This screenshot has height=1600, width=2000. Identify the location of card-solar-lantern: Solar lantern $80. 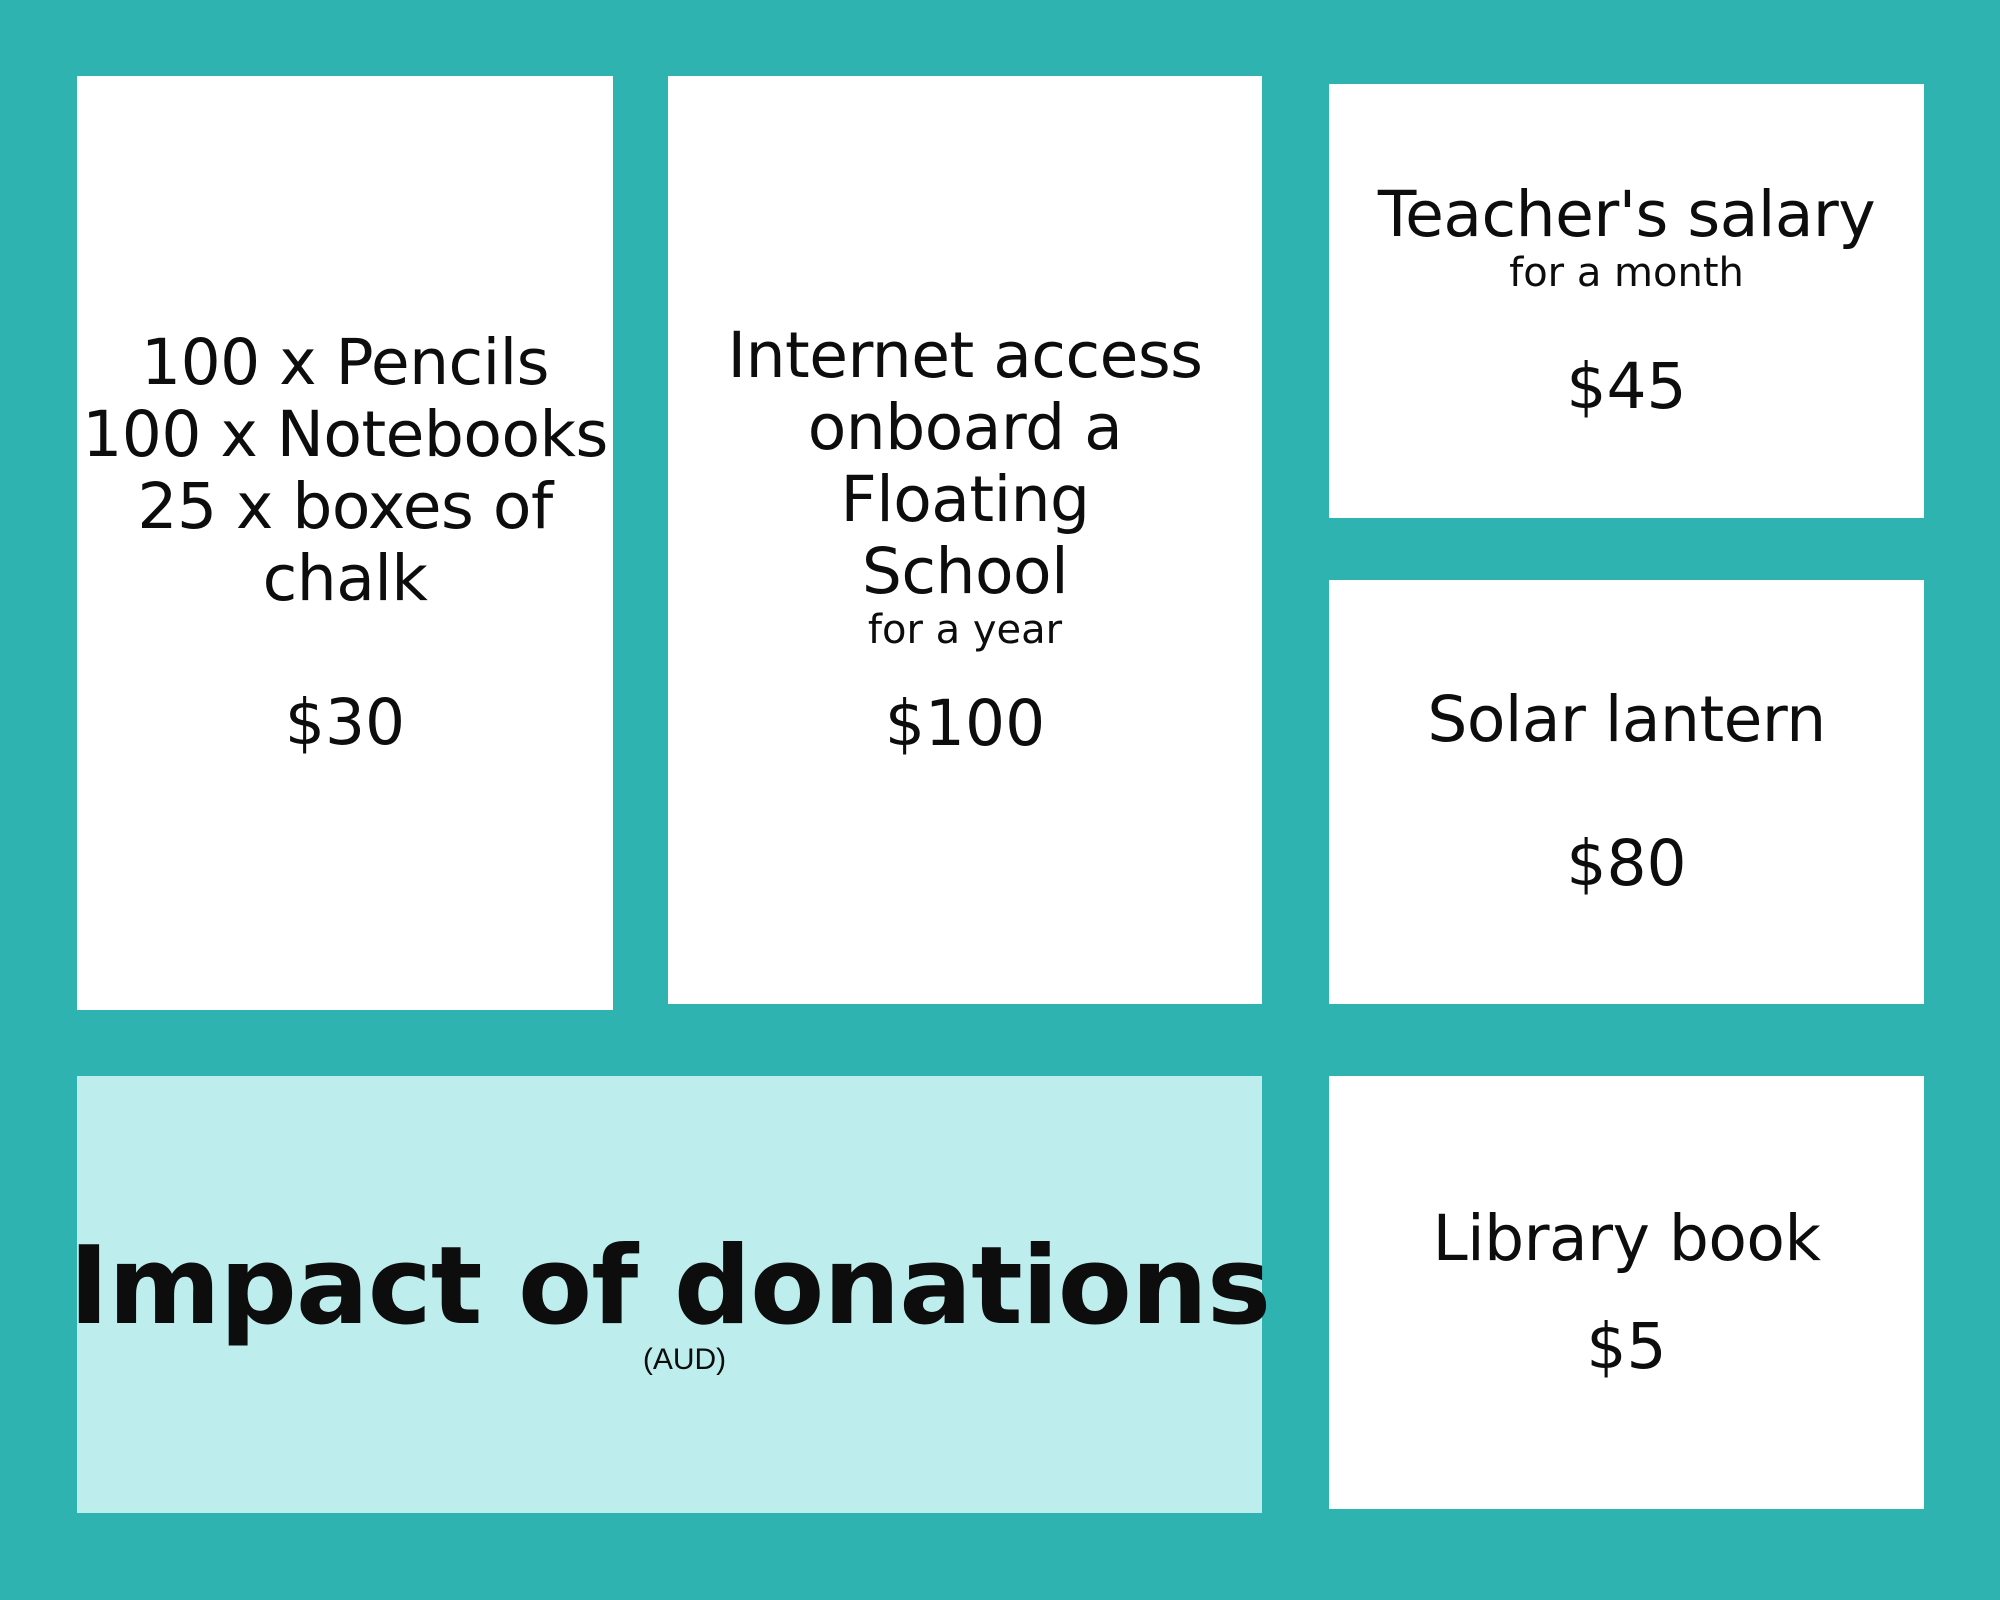
(1626, 792).